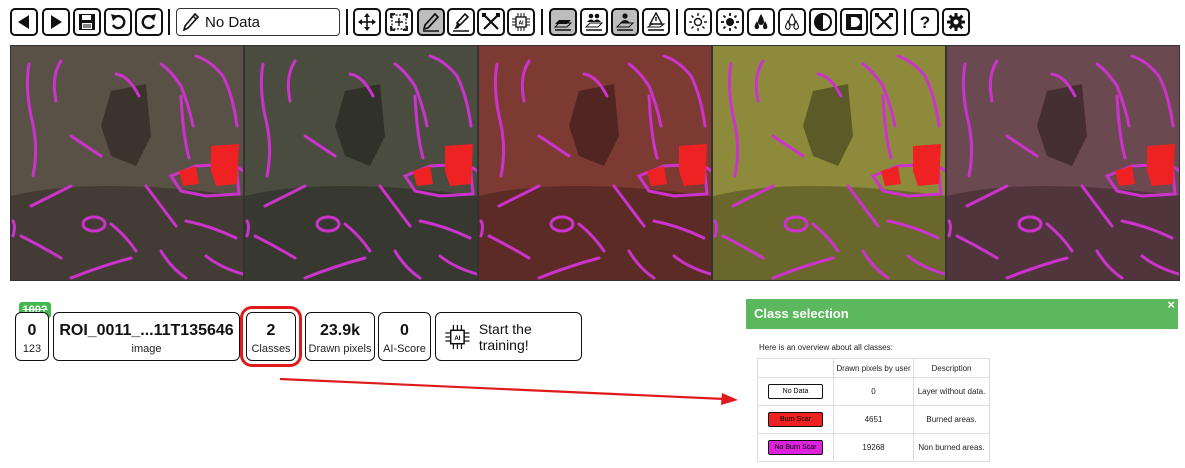 The height and width of the screenshot is (468, 1185). I want to click on image-index-sub: 123, so click(32, 349).